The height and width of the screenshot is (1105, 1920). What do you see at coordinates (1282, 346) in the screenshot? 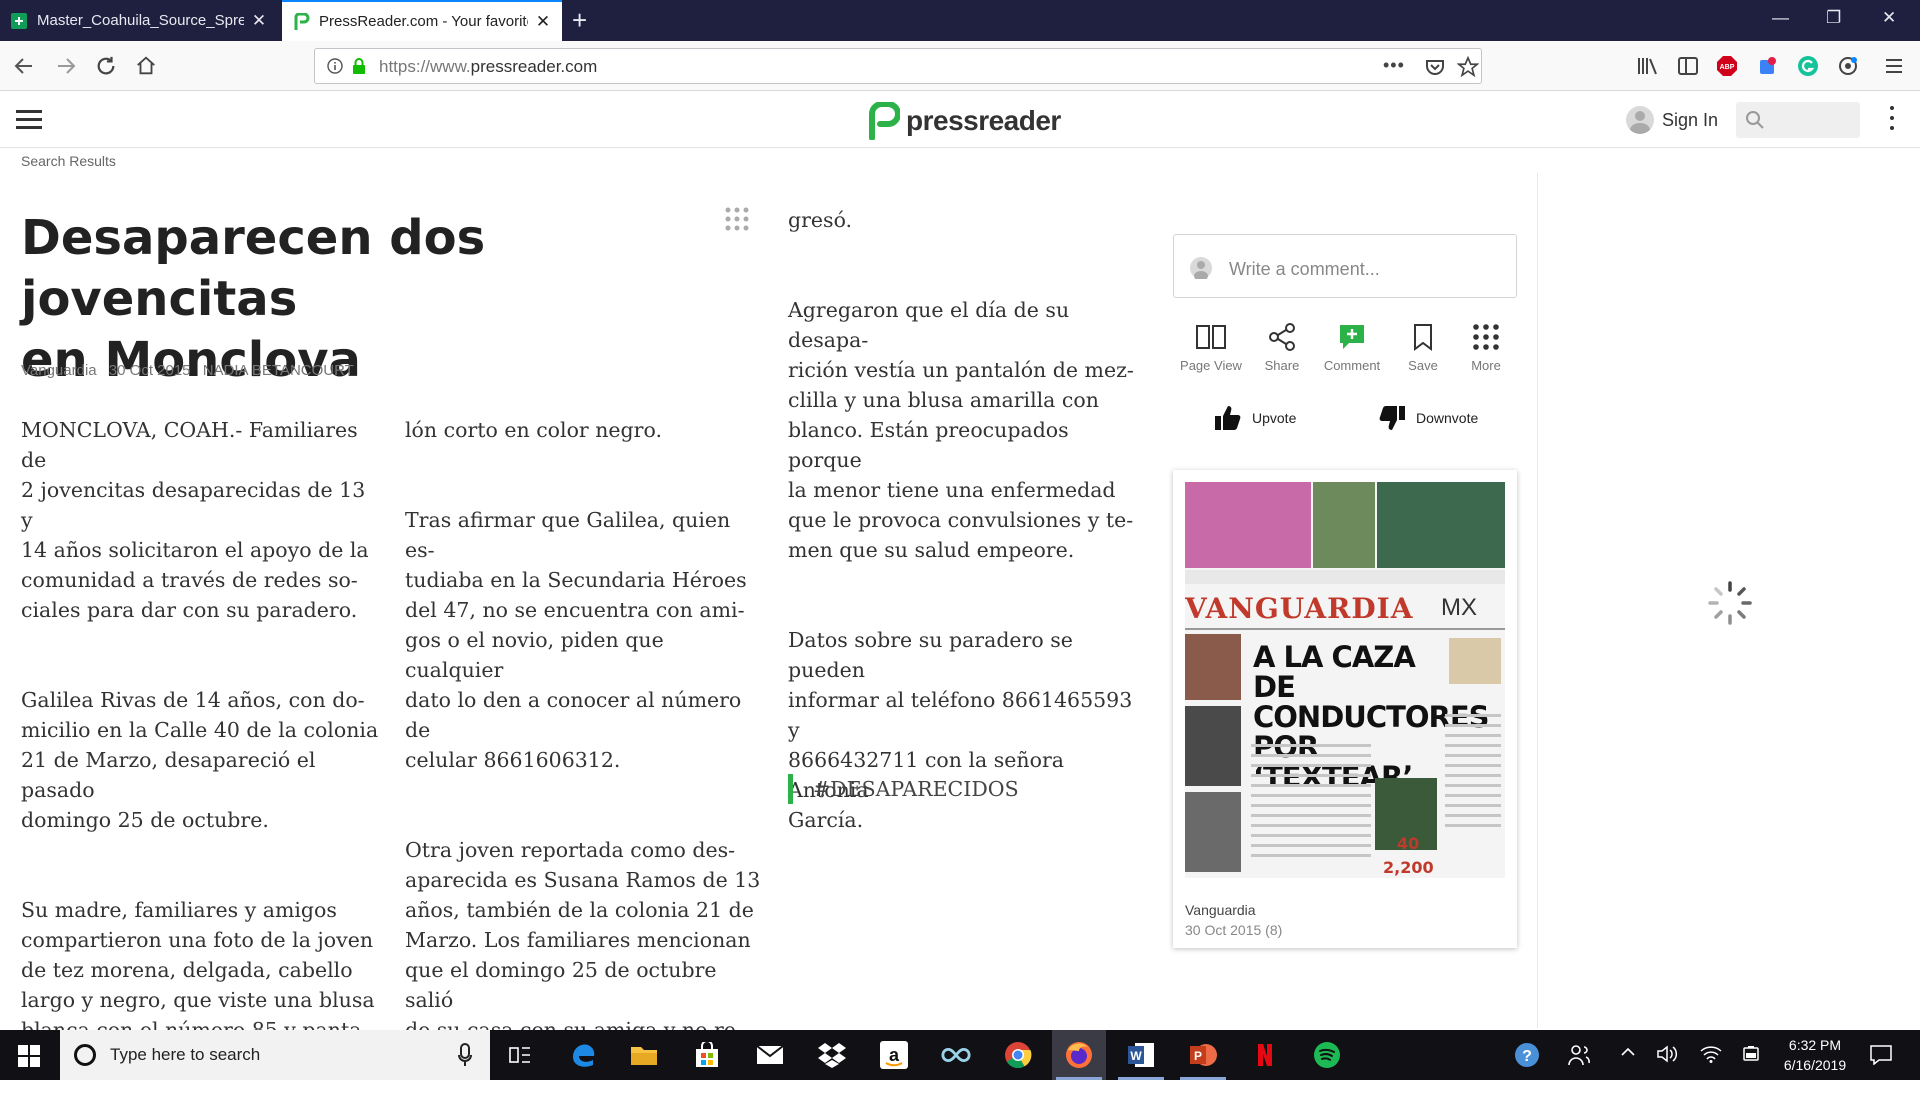
I see `share-button: Share` at bounding box center [1282, 346].